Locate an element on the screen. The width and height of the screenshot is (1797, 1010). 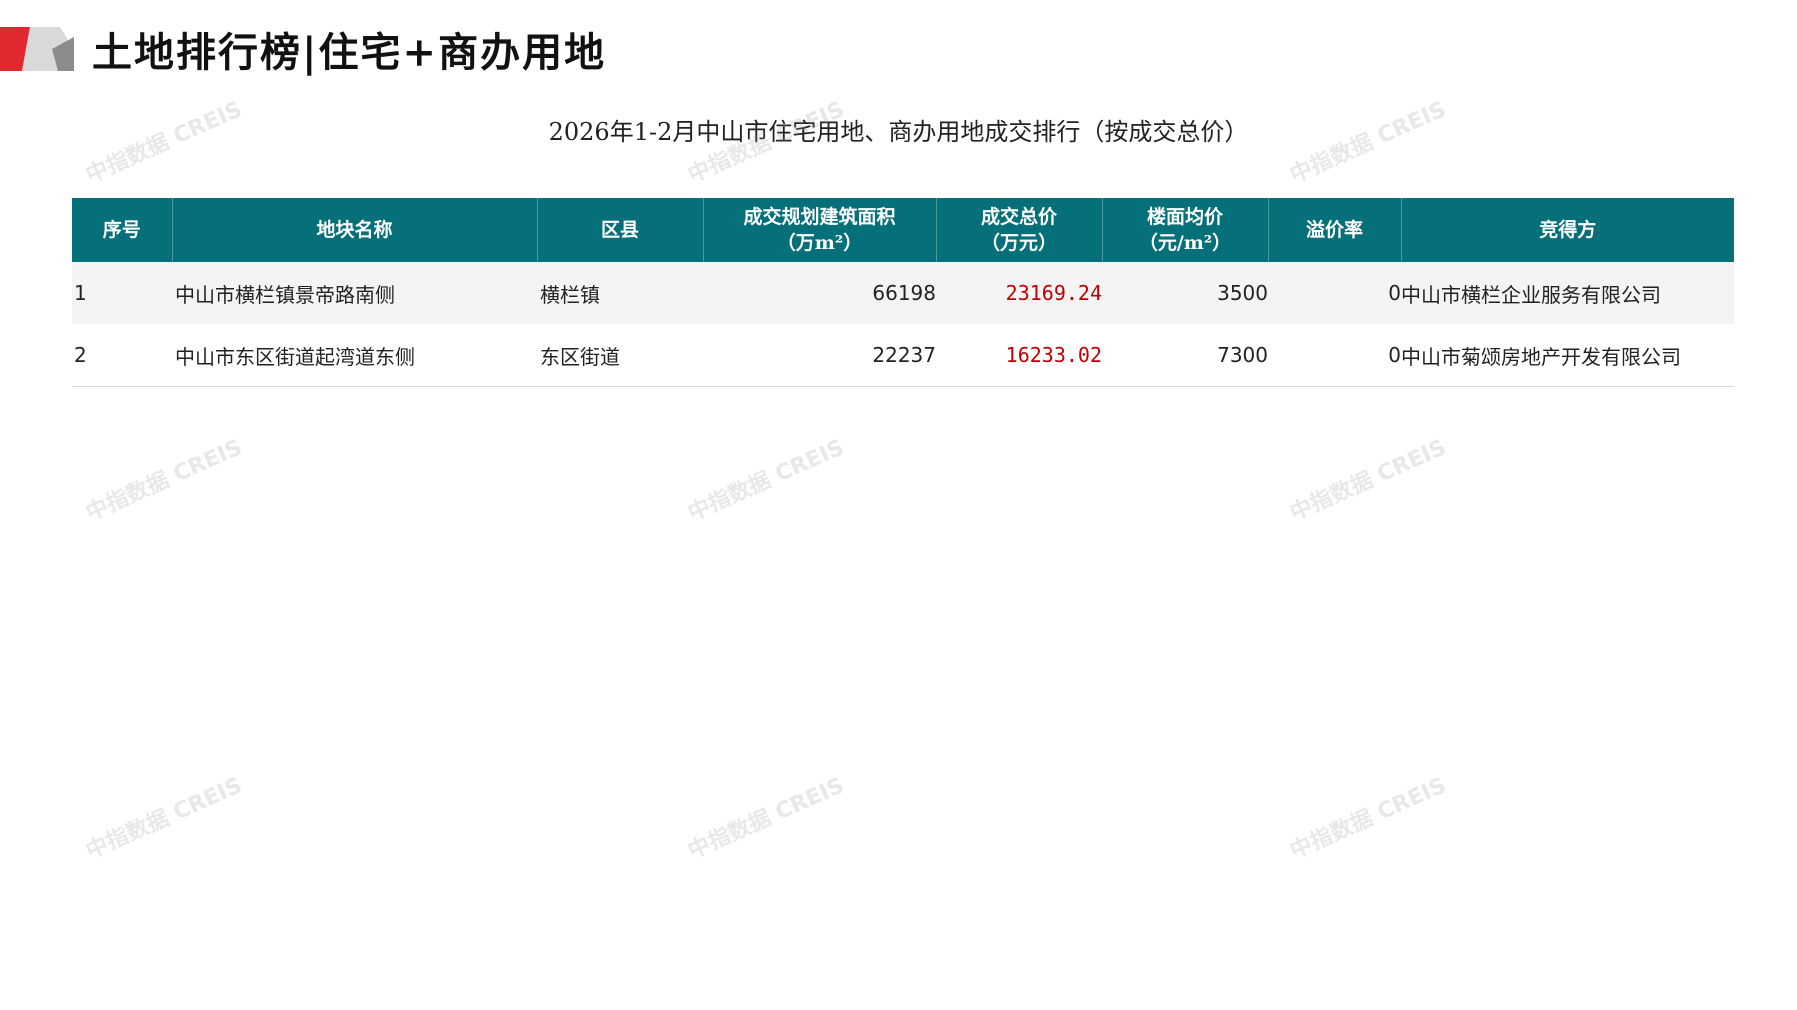
col-header-parcel-name: 地块名称 is located at coordinates (355, 230).